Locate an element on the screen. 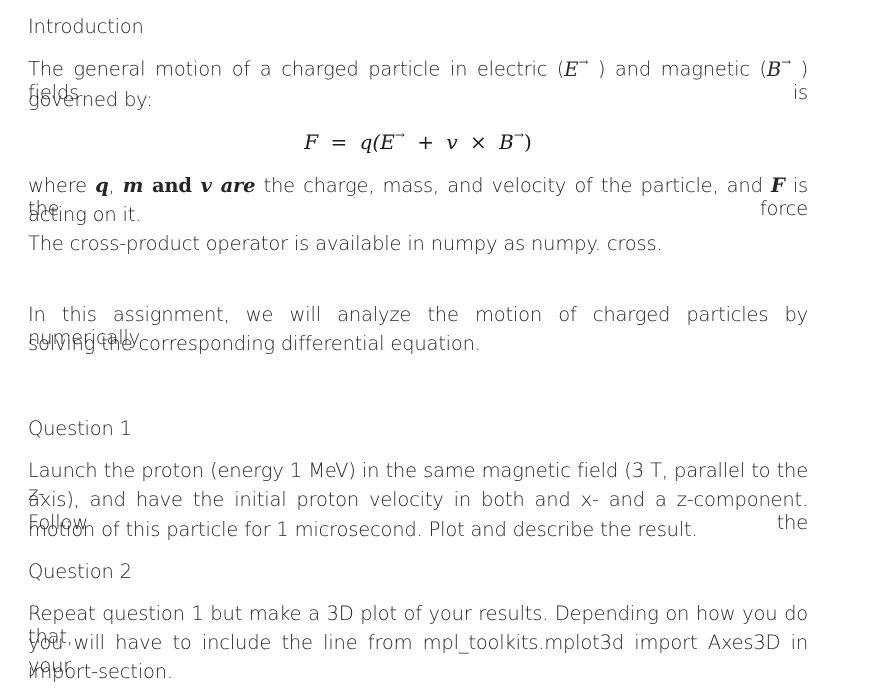 This screenshot has height=700, width=886. eq-q: q( is located at coordinates (370, 142).